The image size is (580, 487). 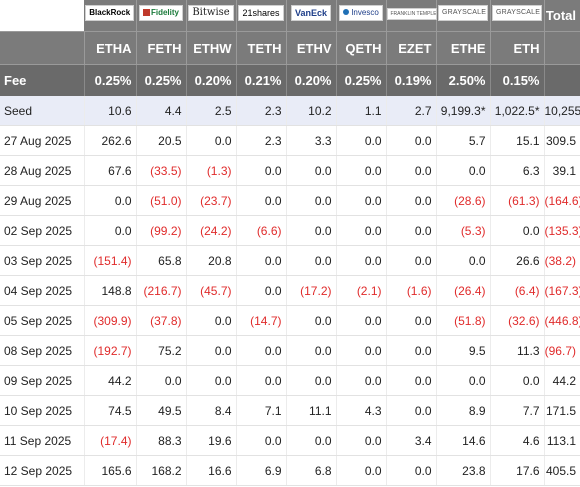 I want to click on row-total-cell: 405.5, so click(x=562, y=470).